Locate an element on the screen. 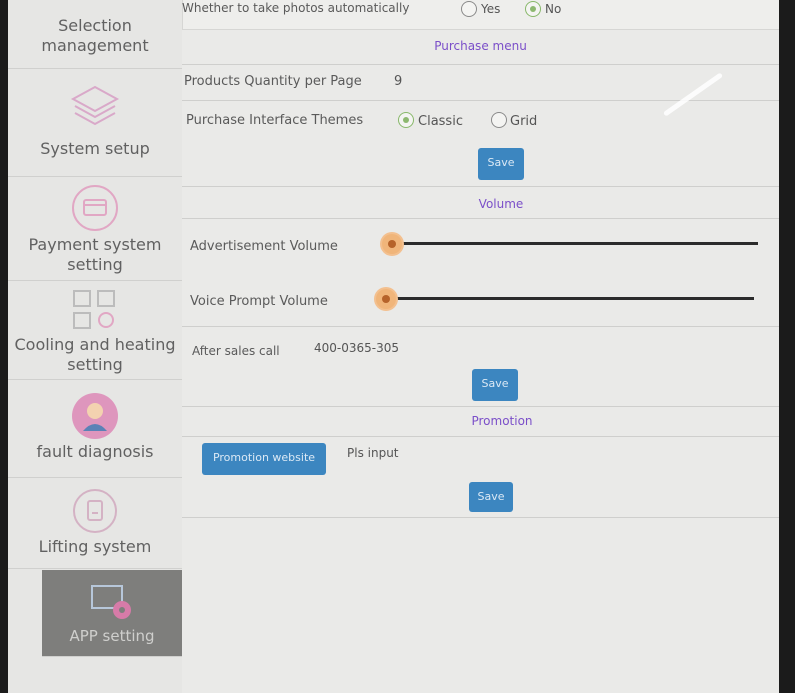  quantity-label: Products Quantity per Page is located at coordinates (273, 81).